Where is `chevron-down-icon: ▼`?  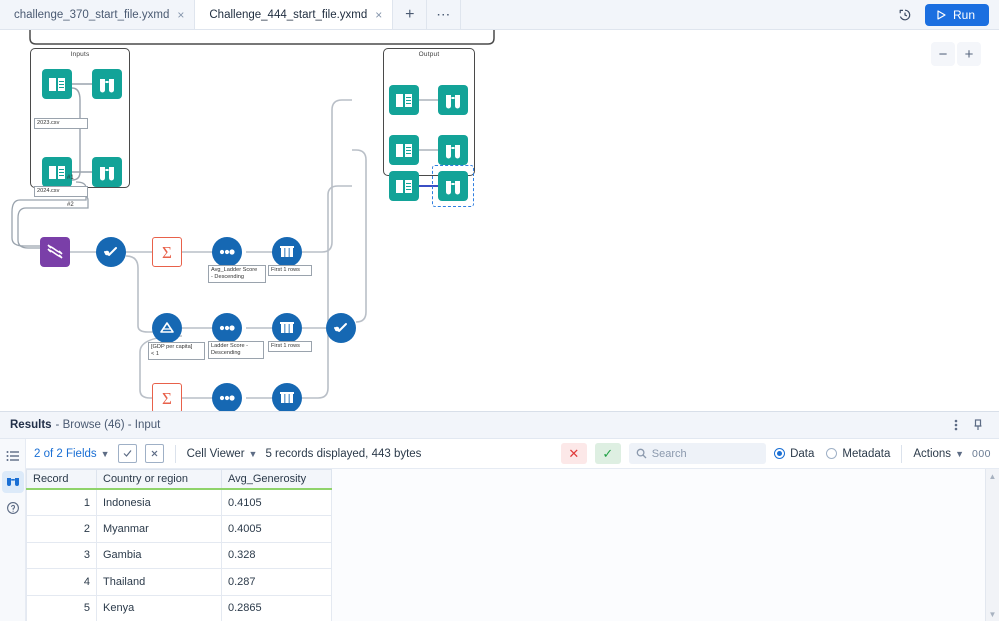 chevron-down-icon: ▼ is located at coordinates (959, 453).